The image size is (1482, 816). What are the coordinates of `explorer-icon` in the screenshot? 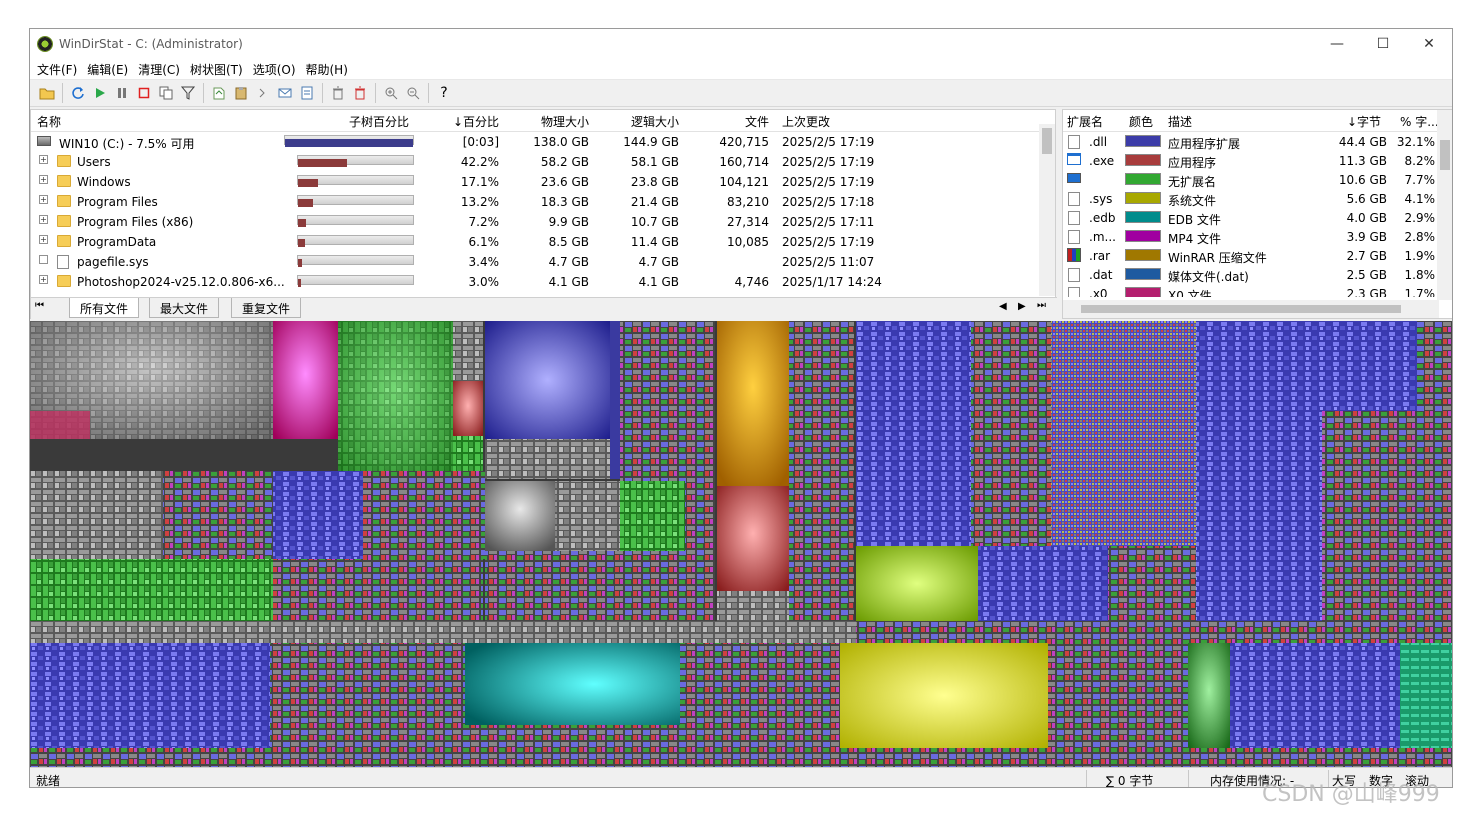 It's located at (219, 93).